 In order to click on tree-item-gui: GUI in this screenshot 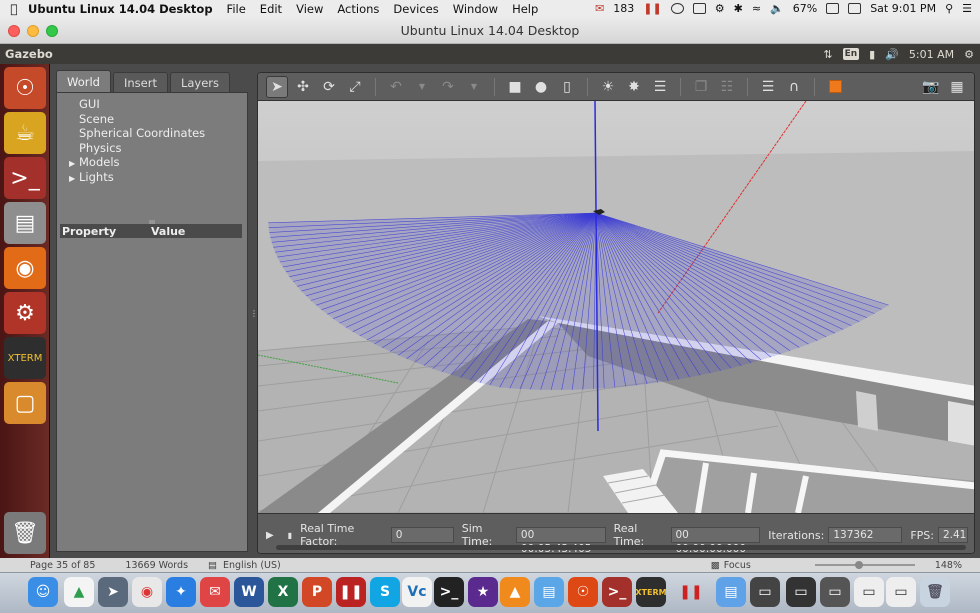, I will do `click(152, 104)`.